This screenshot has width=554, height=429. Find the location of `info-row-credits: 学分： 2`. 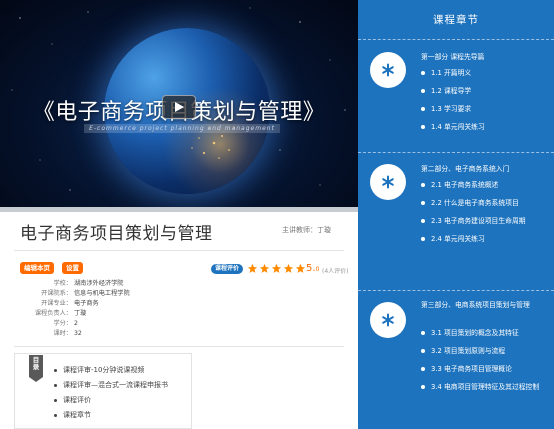

info-row-credits: 学分： 2 is located at coordinates (65, 323).